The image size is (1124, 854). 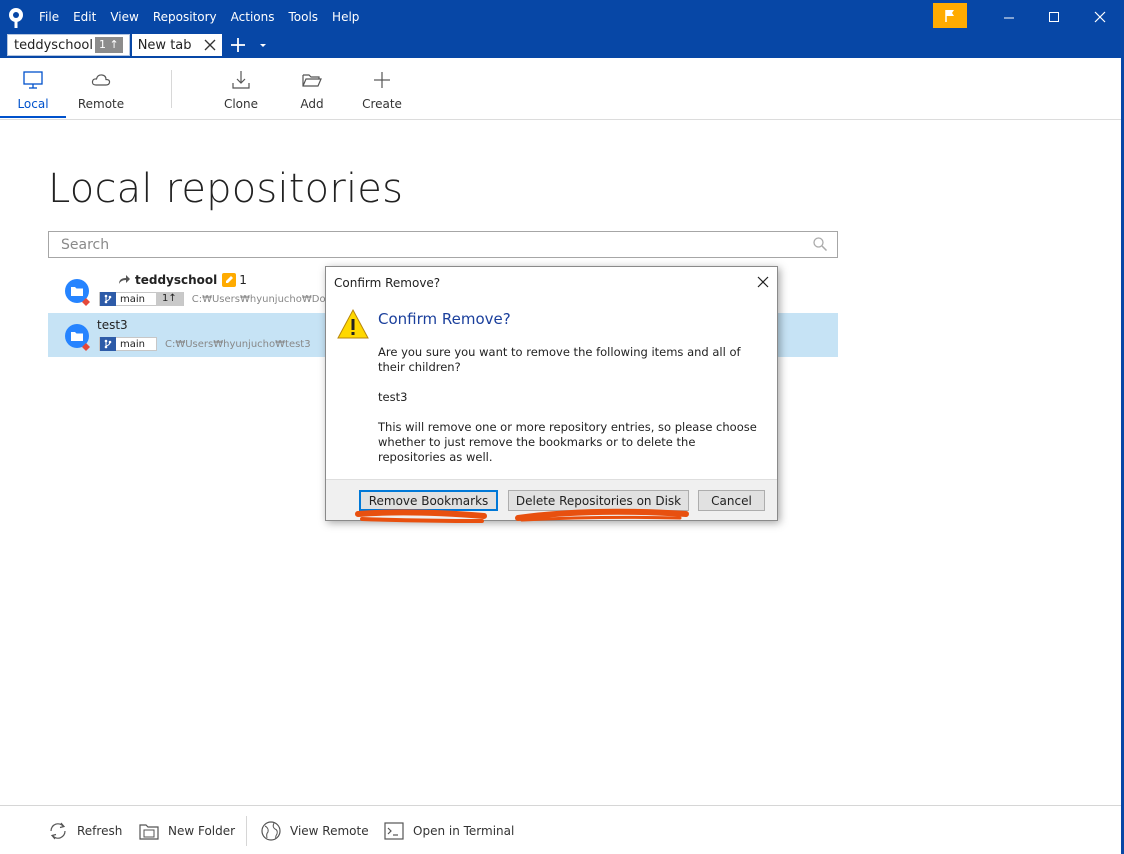 What do you see at coordinates (241, 104) in the screenshot?
I see `clone-label: Clone` at bounding box center [241, 104].